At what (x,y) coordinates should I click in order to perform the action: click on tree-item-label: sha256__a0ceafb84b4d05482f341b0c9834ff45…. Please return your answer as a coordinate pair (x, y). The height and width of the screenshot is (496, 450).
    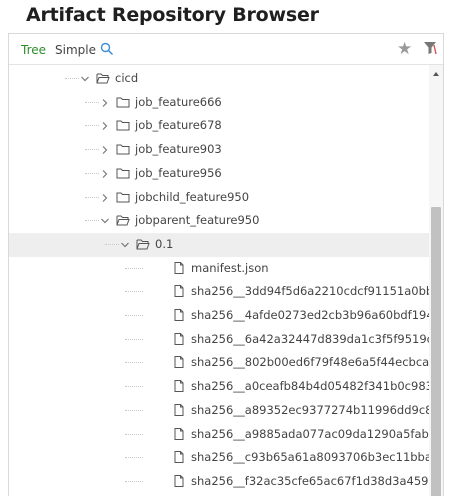
    Looking at the image, I should click on (310, 386).